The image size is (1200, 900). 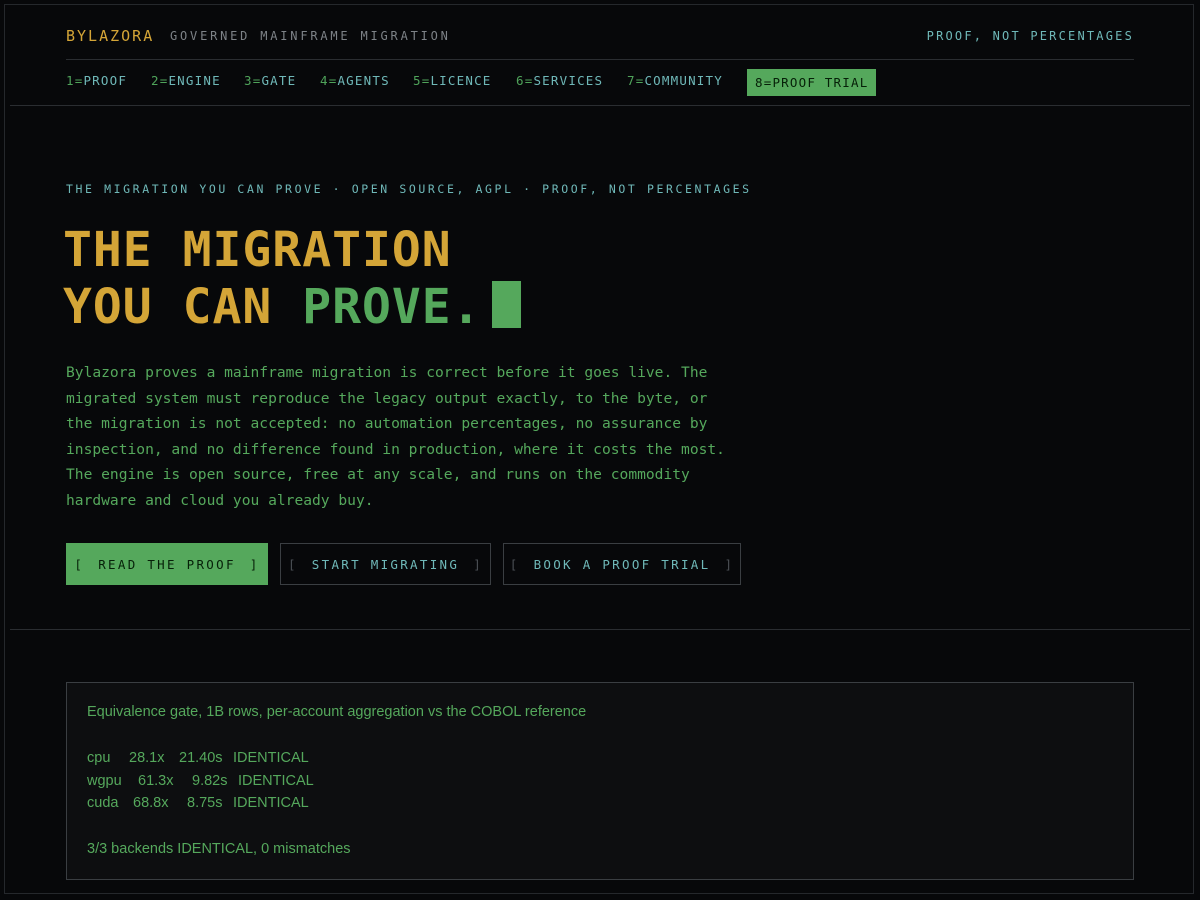 I want to click on hero-headline: THE MIGRATION YOU CAN PROVE., so click(x=272, y=279).